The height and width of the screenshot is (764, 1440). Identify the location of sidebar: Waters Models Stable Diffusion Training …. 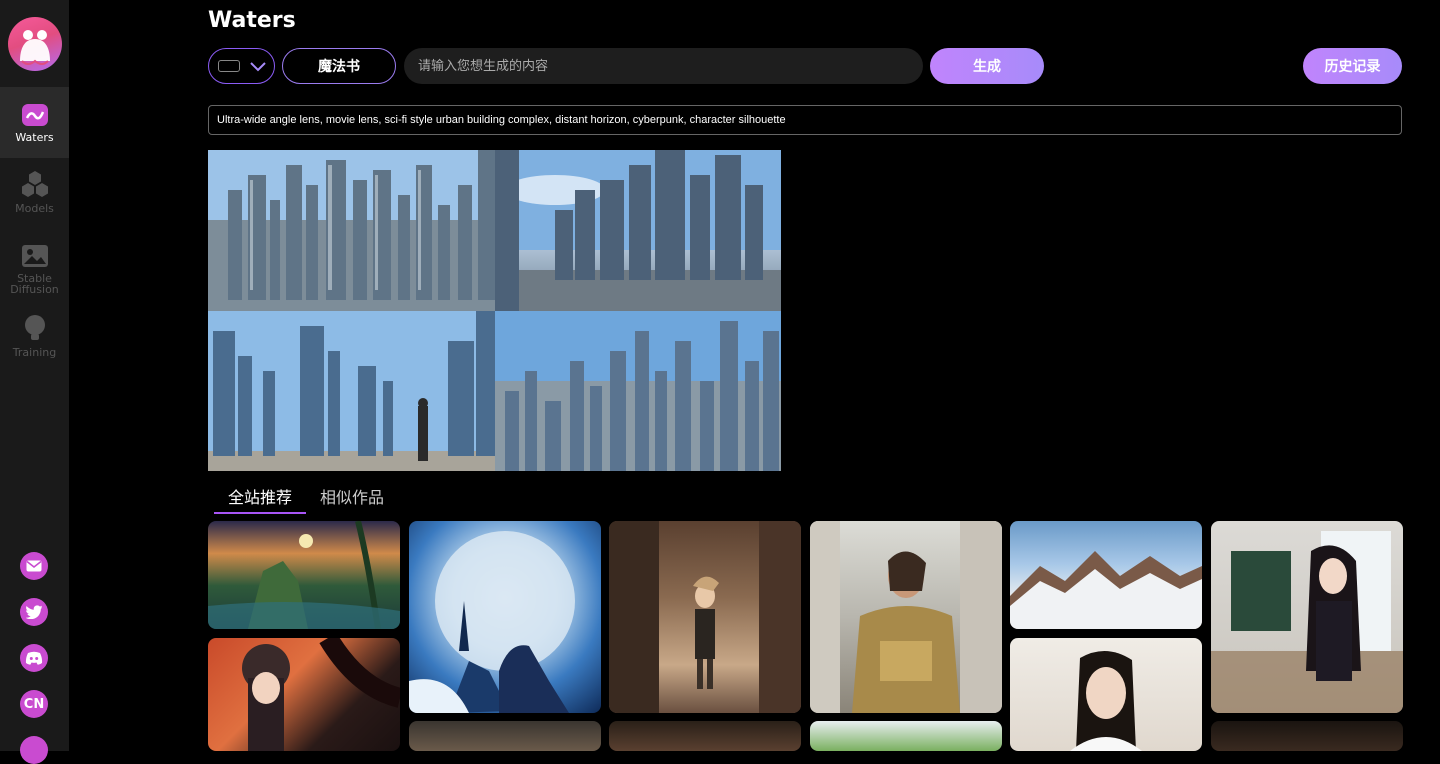
(34, 382).